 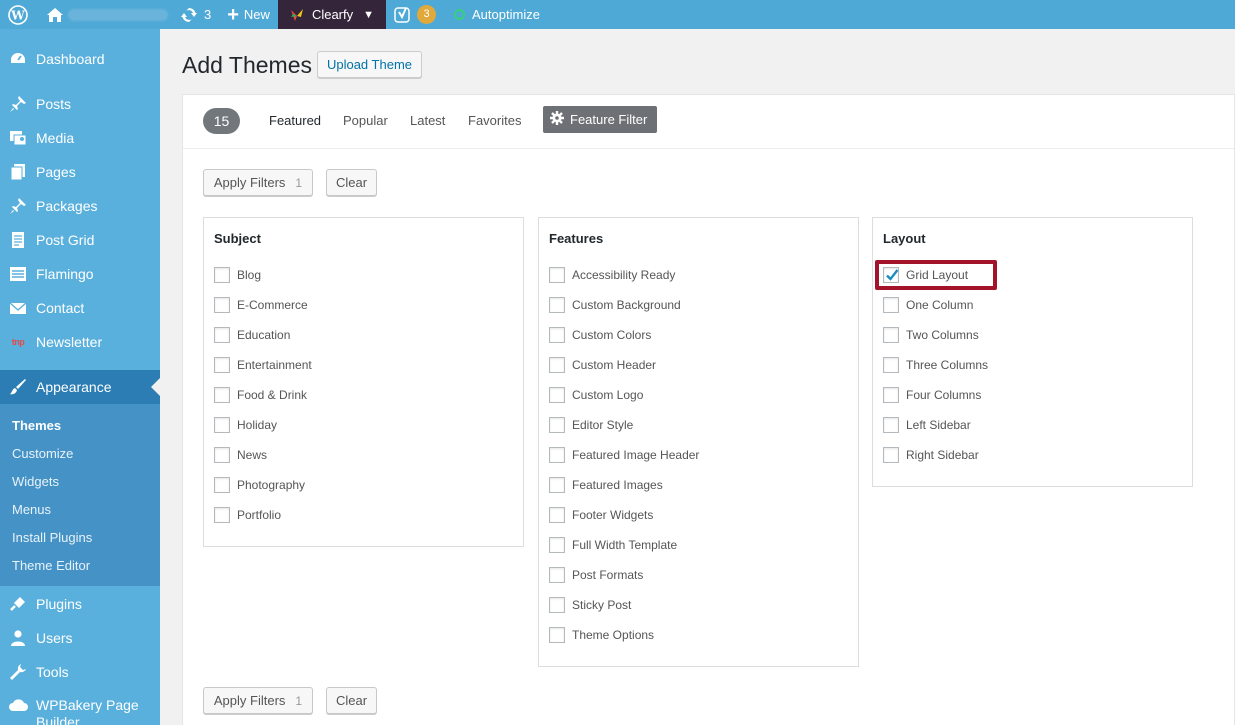 I want to click on clear-button-top: Clear, so click(x=351, y=182).